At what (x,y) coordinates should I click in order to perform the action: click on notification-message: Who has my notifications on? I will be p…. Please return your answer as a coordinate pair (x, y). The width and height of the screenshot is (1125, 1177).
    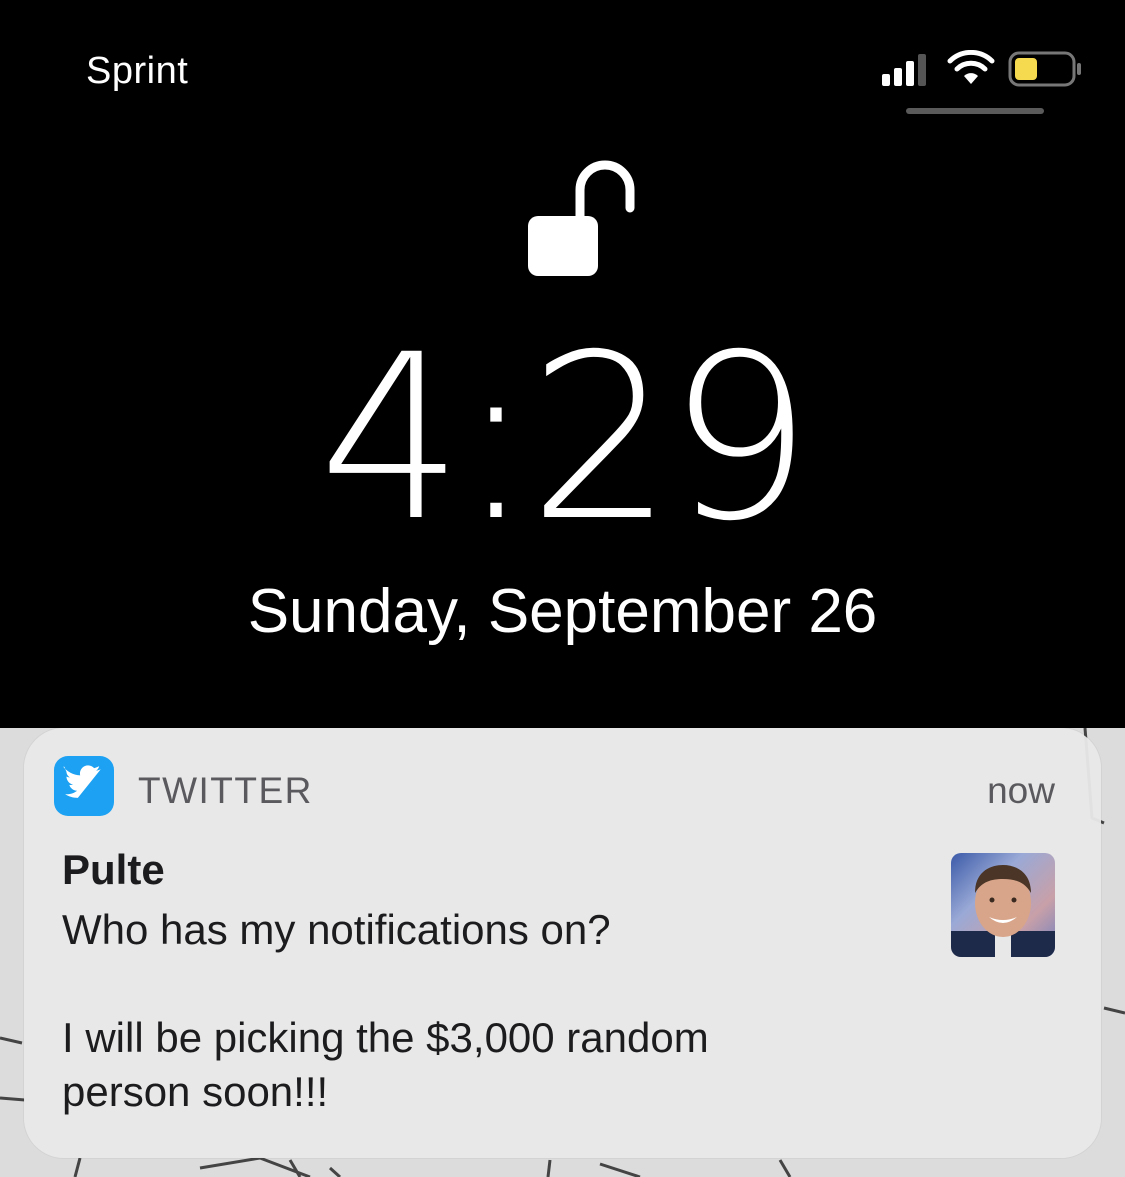
    Looking at the image, I should click on (385, 1010).